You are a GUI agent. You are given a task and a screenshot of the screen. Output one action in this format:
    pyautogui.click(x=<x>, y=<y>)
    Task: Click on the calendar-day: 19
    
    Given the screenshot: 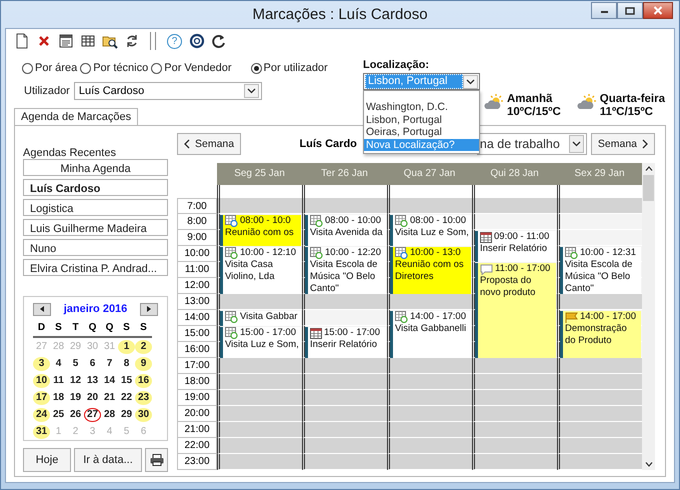 What is the action you would take?
    pyautogui.click(x=75, y=397)
    